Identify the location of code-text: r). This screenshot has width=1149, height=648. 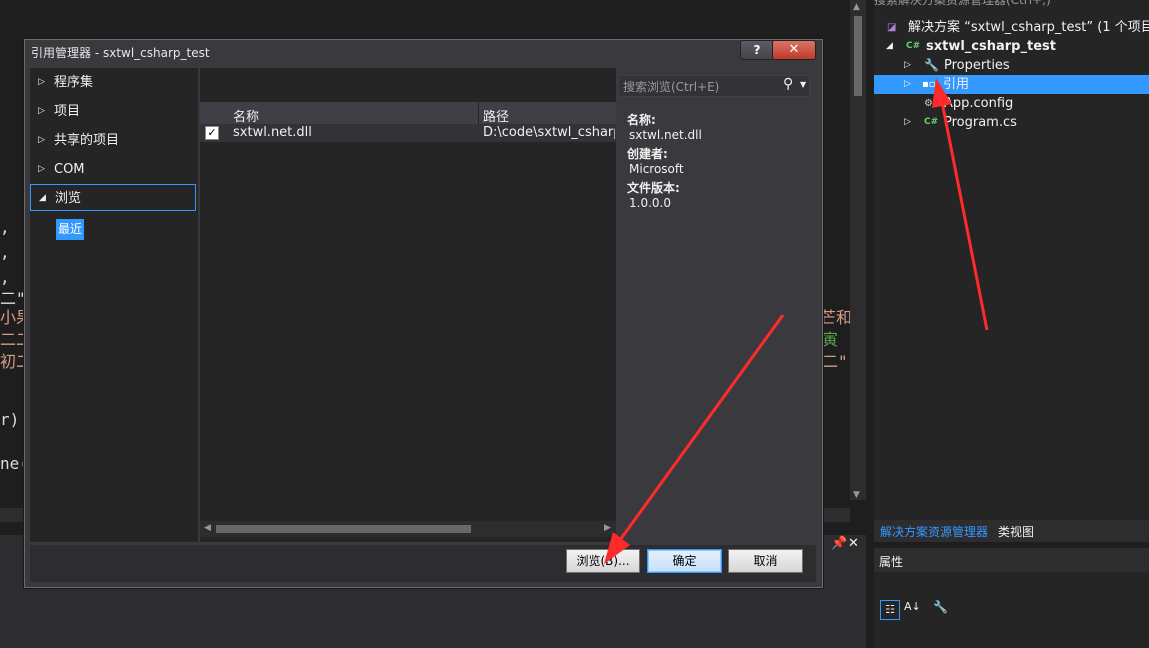
(10, 419).